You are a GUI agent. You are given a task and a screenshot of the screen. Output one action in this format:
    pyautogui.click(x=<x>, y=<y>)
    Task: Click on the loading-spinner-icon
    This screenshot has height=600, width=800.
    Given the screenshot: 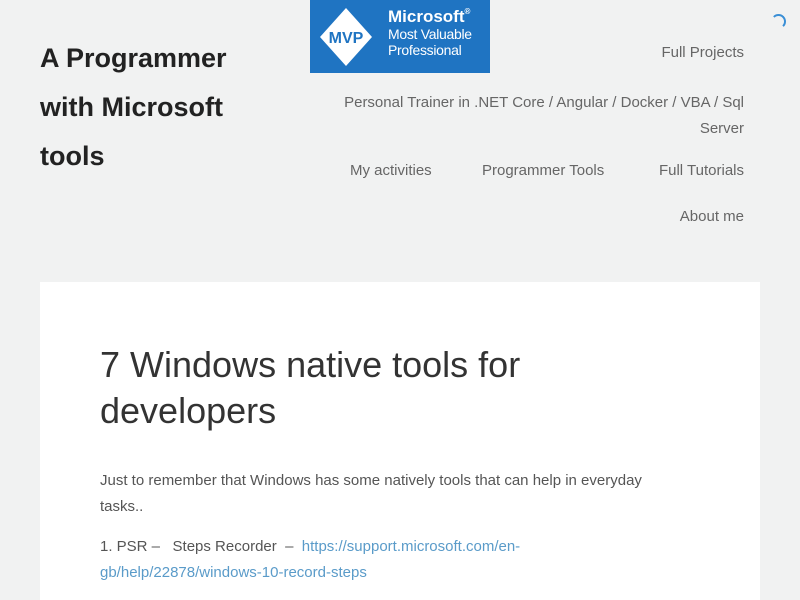 What is the action you would take?
    pyautogui.click(x=778, y=21)
    